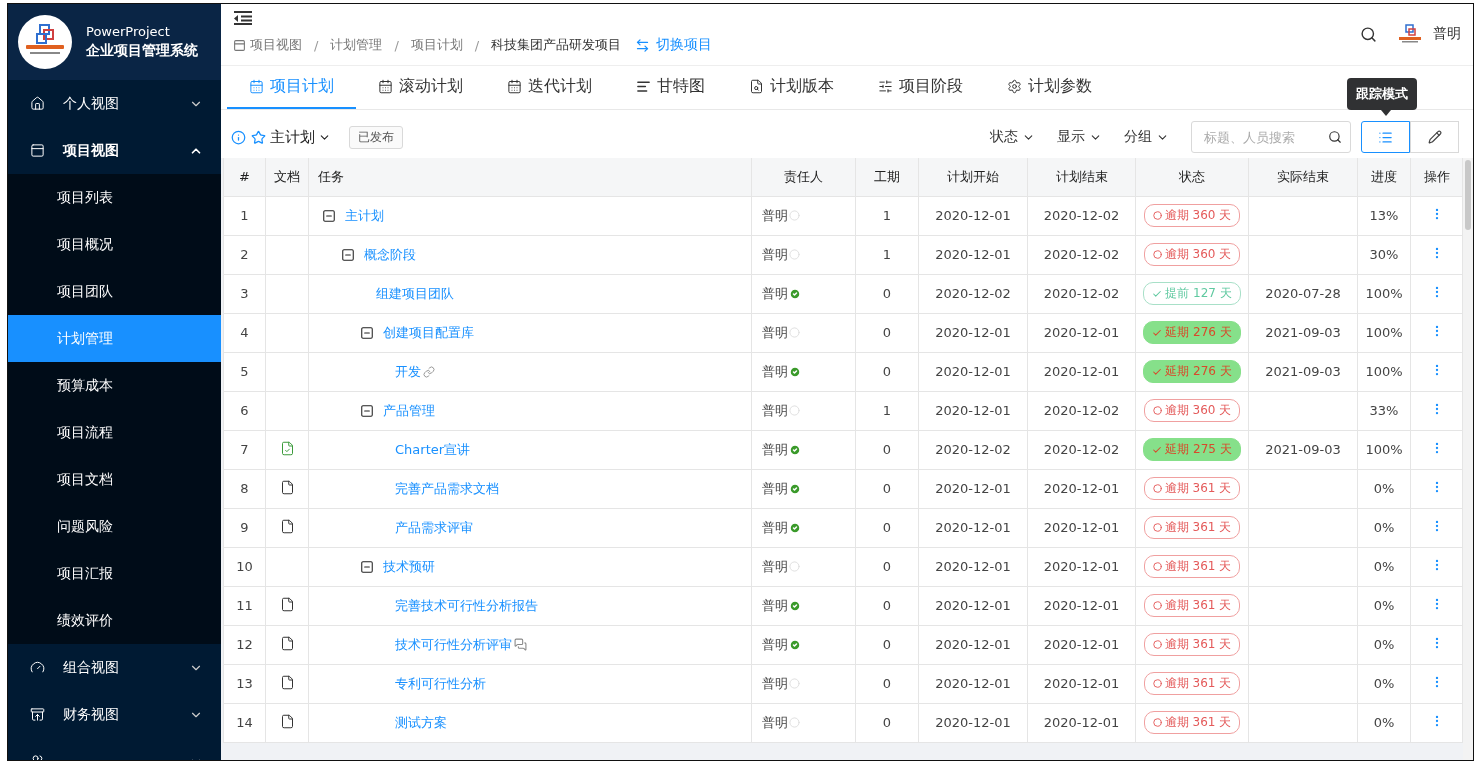  I want to click on column-header: 任务, so click(530, 177).